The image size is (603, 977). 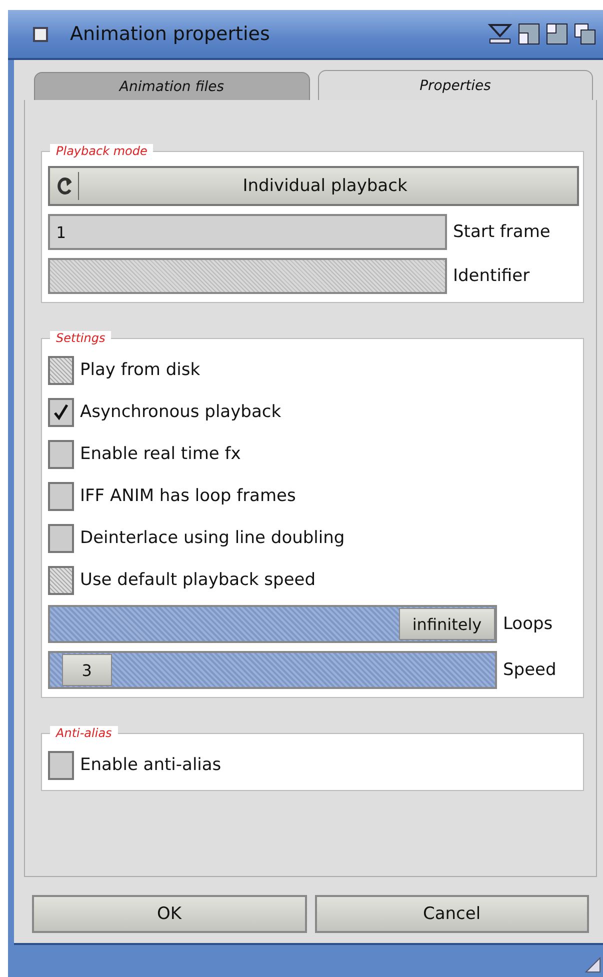 What do you see at coordinates (87, 670) in the screenshot?
I see `slider-knob: 3` at bounding box center [87, 670].